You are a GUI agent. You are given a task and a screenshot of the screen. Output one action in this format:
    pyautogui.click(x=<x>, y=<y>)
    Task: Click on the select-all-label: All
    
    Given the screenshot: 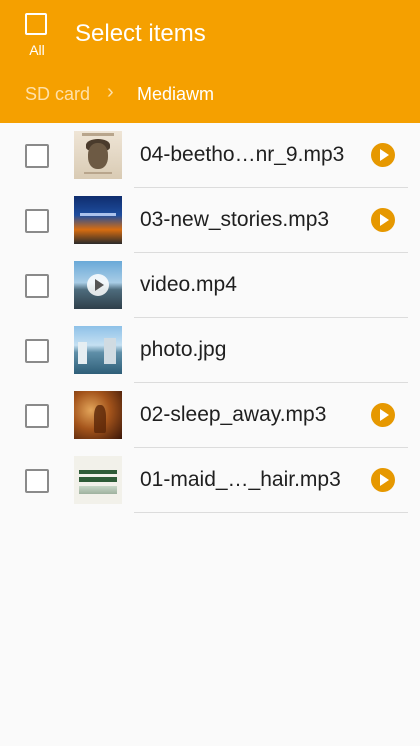 What is the action you would take?
    pyautogui.click(x=37, y=50)
    